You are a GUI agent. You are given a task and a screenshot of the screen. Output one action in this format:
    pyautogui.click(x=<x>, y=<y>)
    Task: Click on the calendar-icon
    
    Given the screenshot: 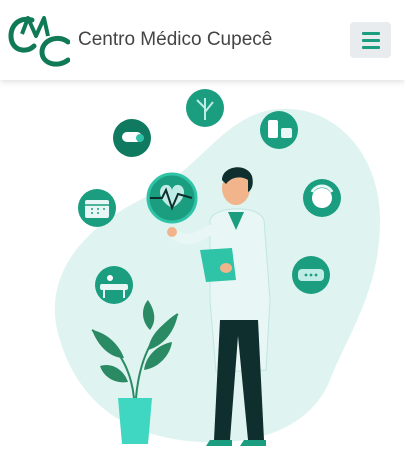 What is the action you would take?
    pyautogui.click(x=97, y=208)
    